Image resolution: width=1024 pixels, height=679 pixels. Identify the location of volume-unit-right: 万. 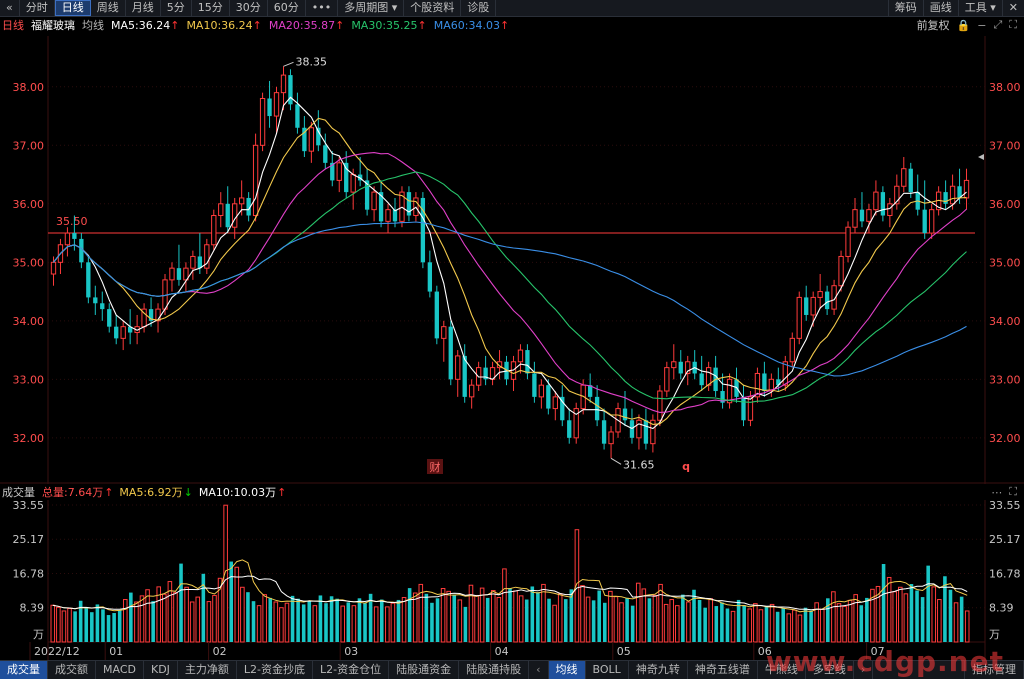
(994, 634).